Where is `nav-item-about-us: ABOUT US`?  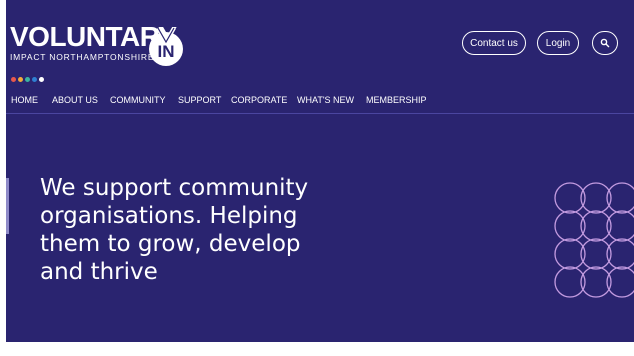 nav-item-about-us: ABOUT US is located at coordinates (75, 100).